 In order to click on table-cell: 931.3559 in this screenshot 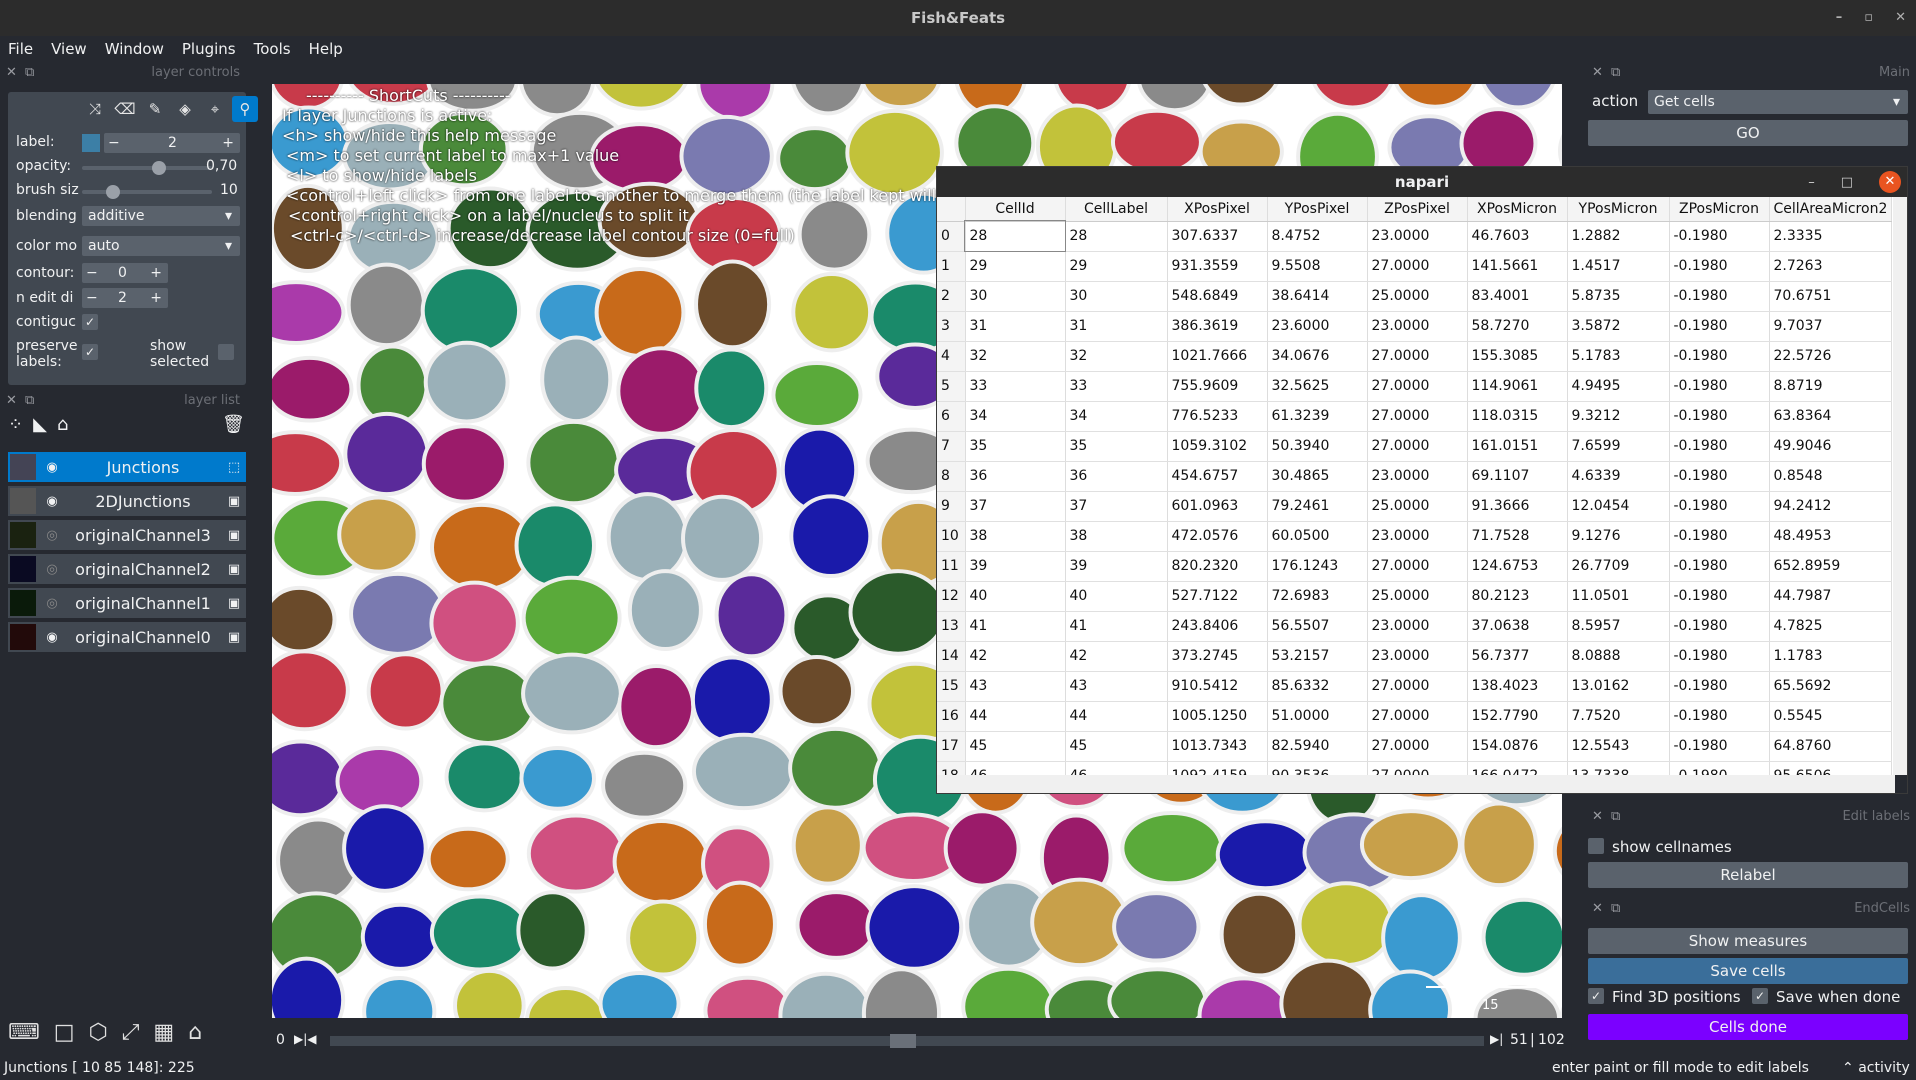, I will do `click(1217, 266)`.